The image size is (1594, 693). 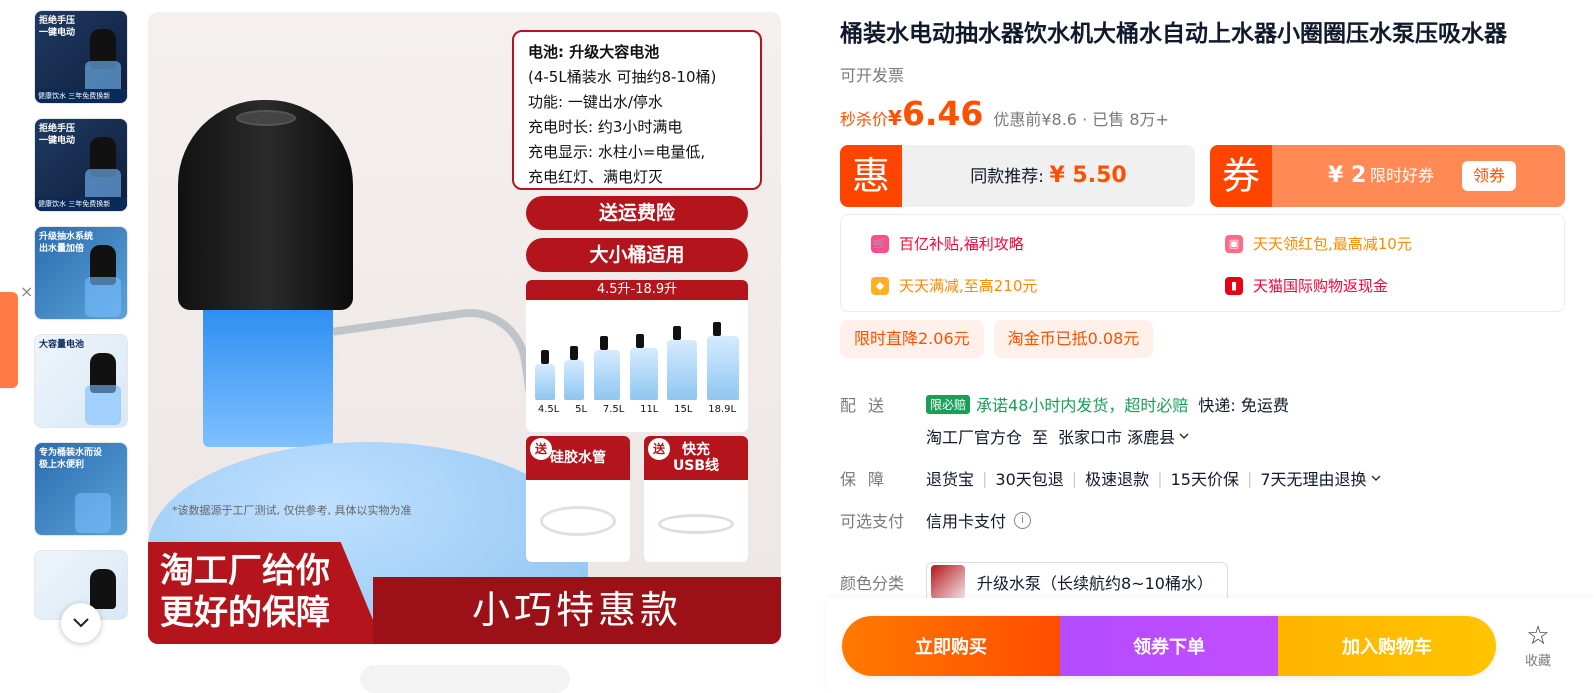 I want to click on benefit-text: 天天满减,至高210元, so click(x=968, y=286).